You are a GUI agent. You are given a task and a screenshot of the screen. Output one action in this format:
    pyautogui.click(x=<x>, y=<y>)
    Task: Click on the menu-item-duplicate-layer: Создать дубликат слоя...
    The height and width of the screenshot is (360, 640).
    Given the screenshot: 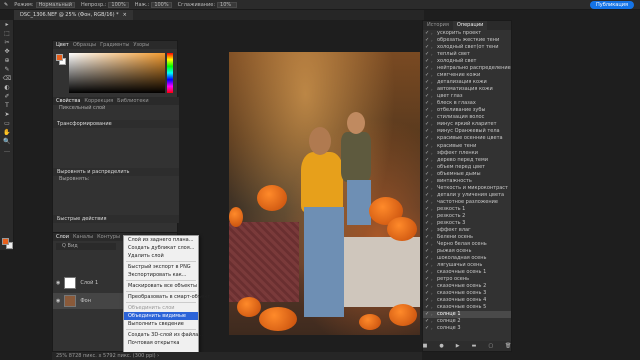 What is the action you would take?
    pyautogui.click(x=161, y=248)
    